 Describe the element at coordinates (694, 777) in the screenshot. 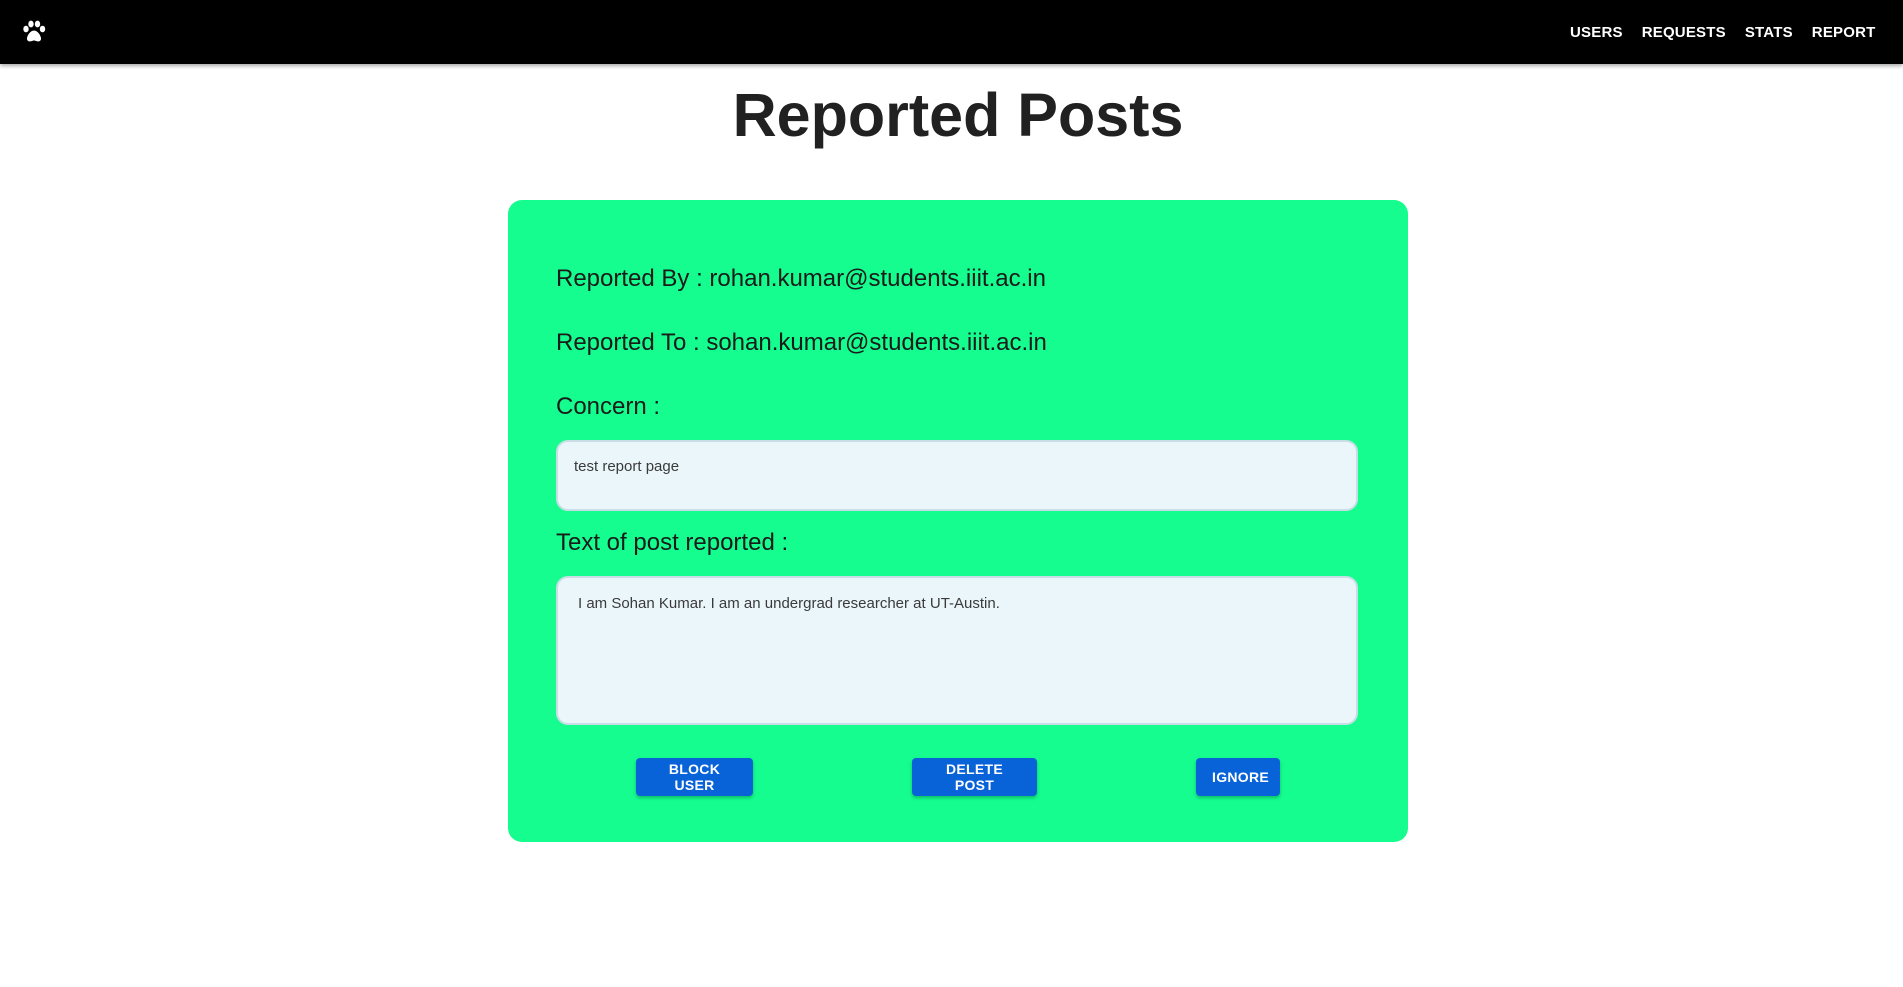

I see `block-user-button: BLOCK USER` at that location.